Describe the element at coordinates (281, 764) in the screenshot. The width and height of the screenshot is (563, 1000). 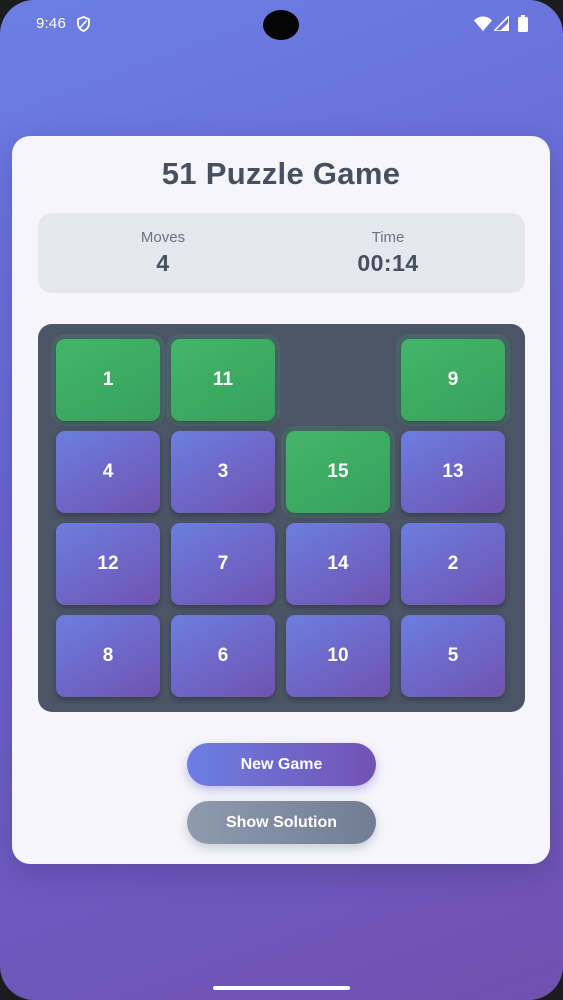
I see `new-game-button: New Game` at that location.